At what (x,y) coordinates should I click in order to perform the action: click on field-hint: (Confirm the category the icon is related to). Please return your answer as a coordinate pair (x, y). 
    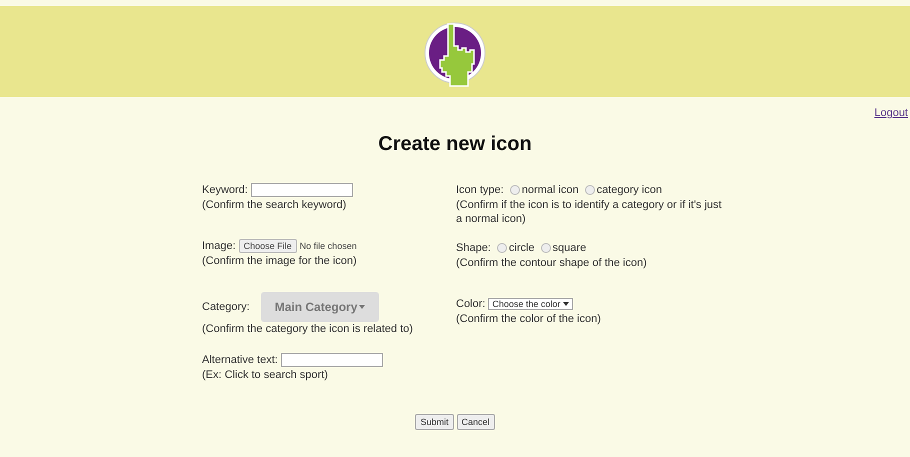
    Looking at the image, I should click on (308, 329).